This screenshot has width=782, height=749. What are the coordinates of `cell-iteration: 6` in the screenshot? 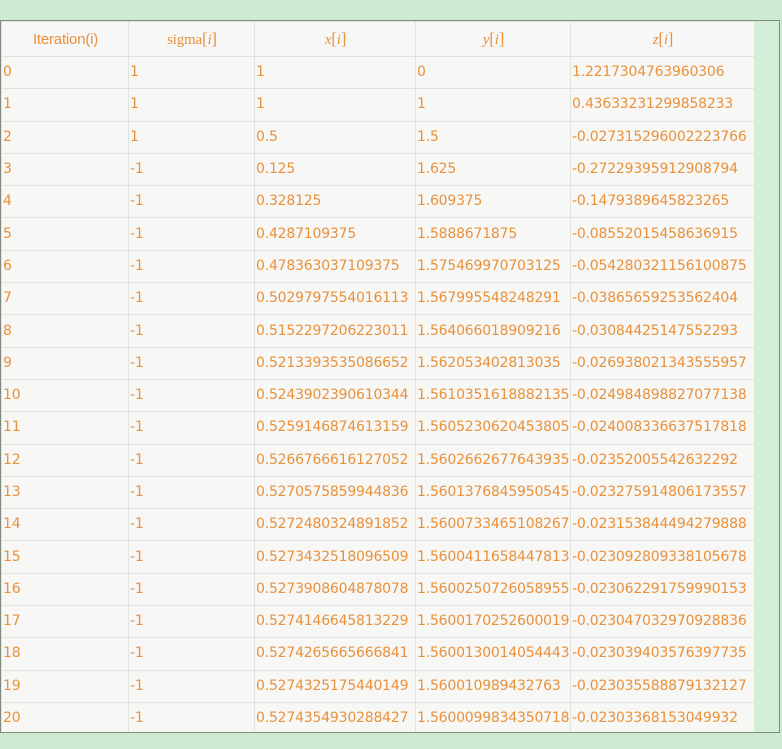 It's located at (65, 266).